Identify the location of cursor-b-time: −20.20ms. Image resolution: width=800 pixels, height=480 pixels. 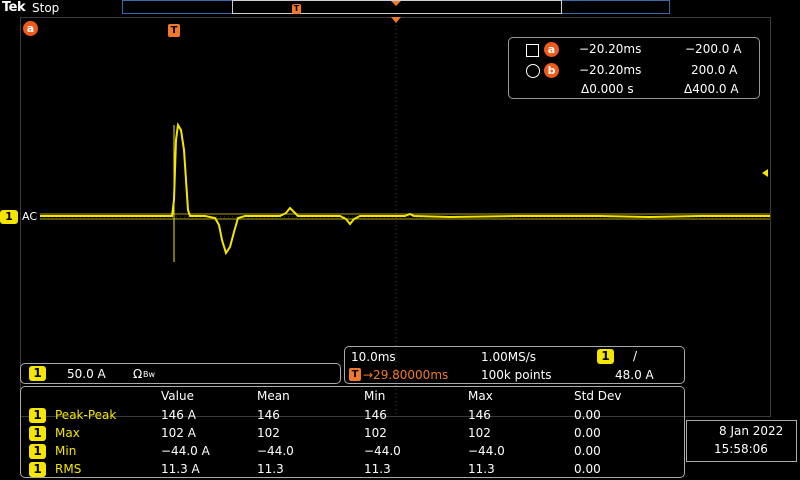
(610, 70).